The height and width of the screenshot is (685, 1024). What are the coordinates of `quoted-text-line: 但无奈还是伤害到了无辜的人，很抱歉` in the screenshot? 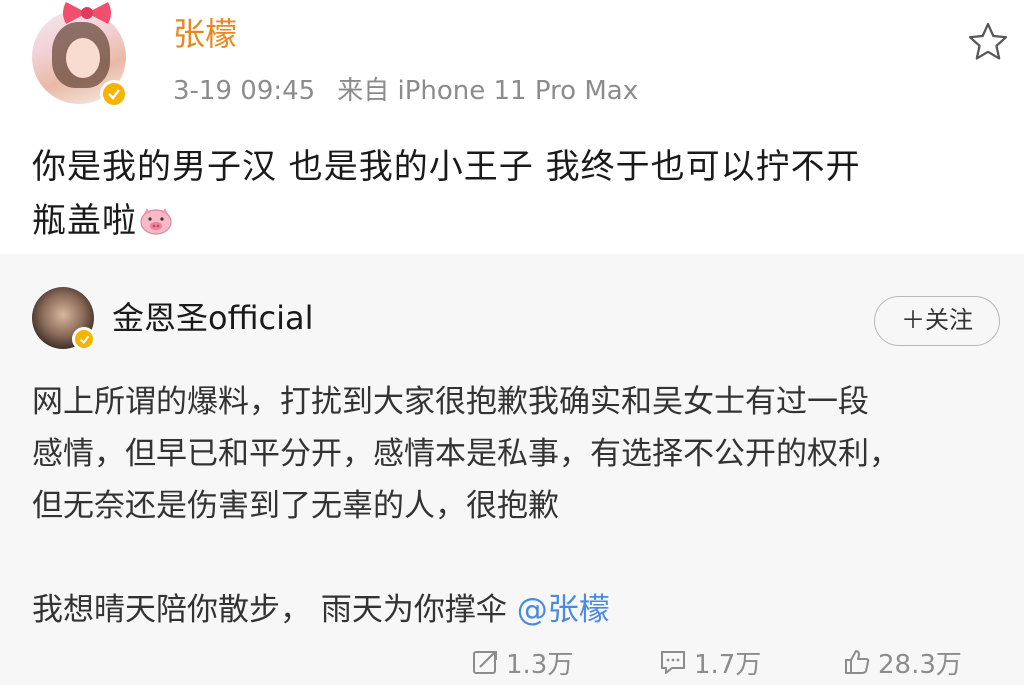 It's located at (295, 506).